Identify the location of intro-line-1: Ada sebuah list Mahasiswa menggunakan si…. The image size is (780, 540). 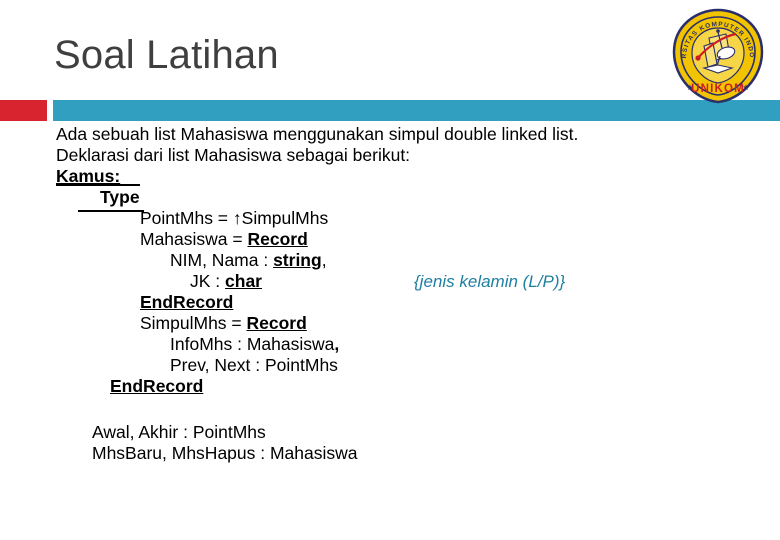
(317, 134).